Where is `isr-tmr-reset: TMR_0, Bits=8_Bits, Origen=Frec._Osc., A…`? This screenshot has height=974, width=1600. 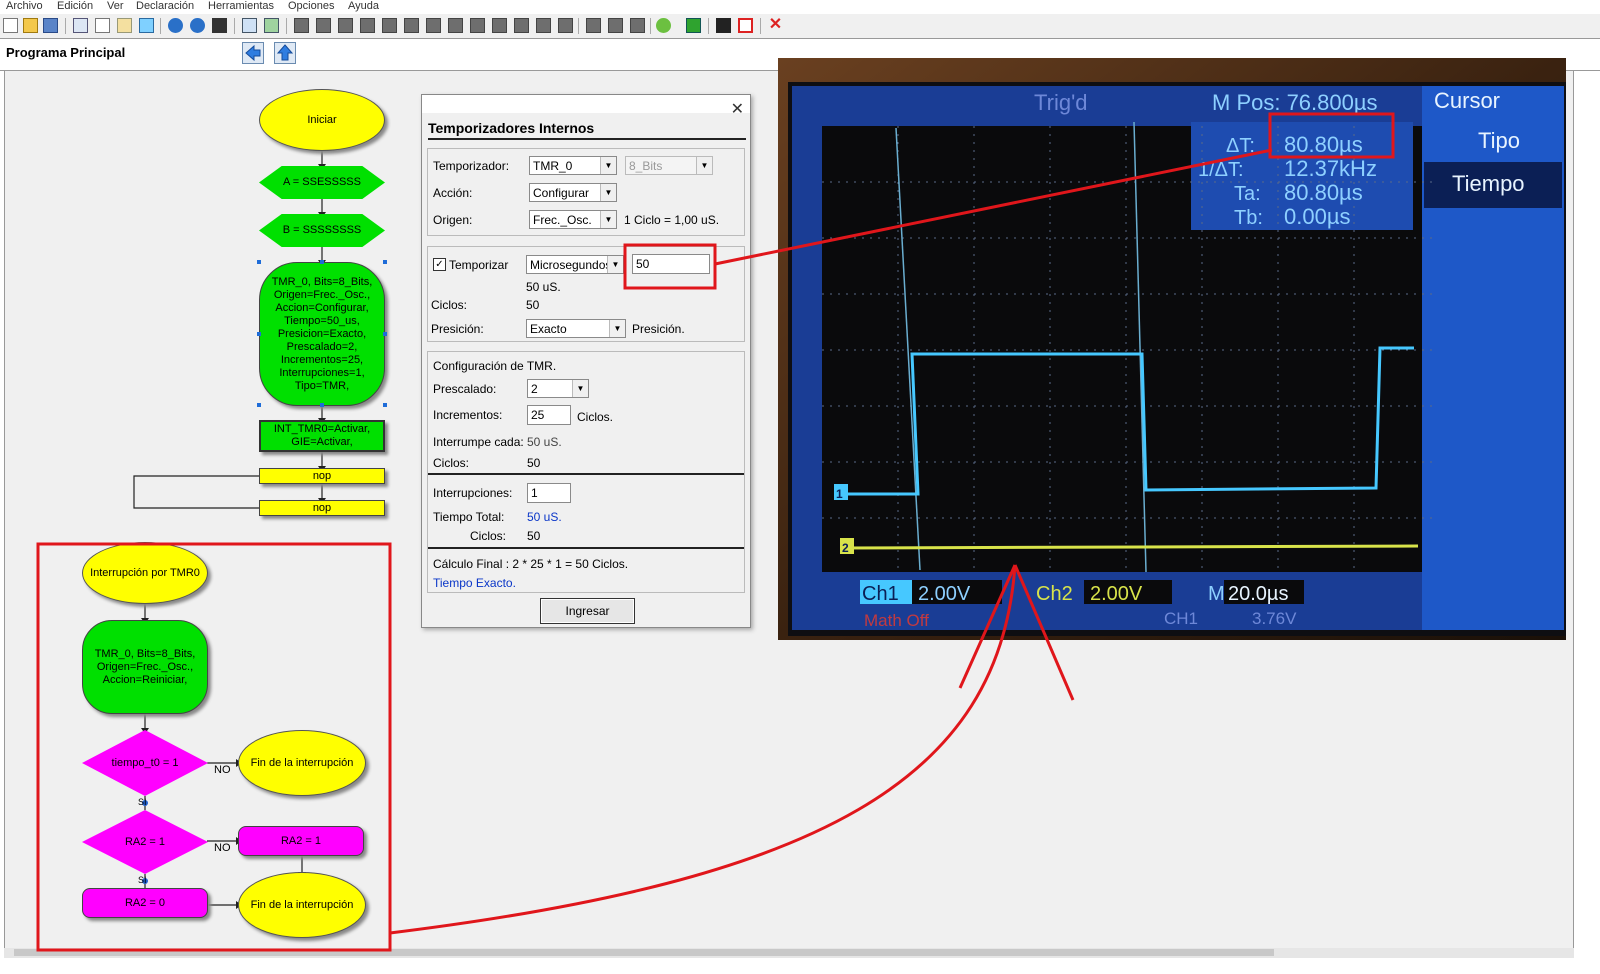
isr-tmr-reset: TMR_0, Bits=8_Bits, Origen=Frec._Osc., A… is located at coordinates (145, 667).